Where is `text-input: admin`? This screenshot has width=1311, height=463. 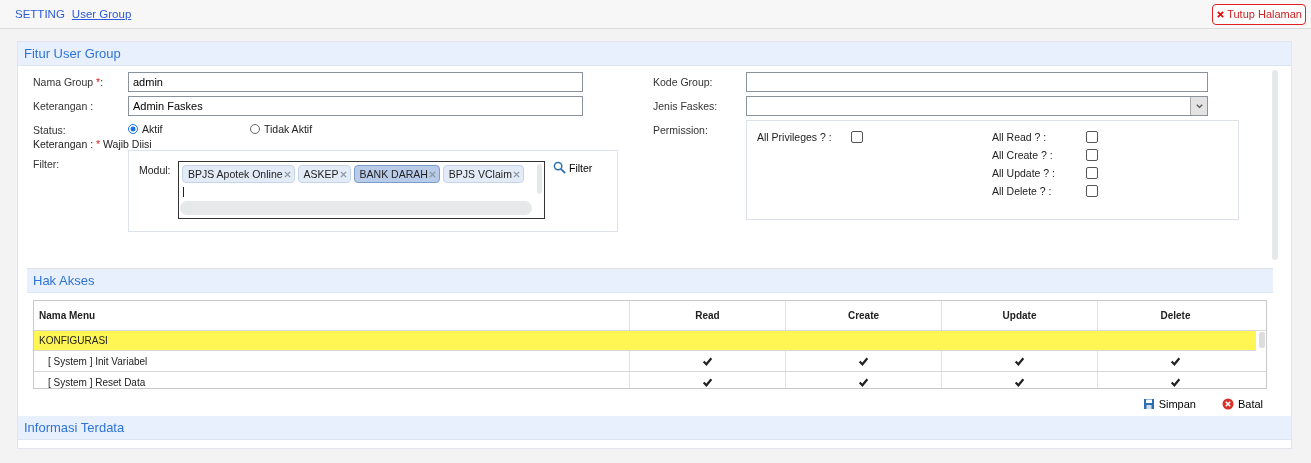
text-input: admin is located at coordinates (355, 82).